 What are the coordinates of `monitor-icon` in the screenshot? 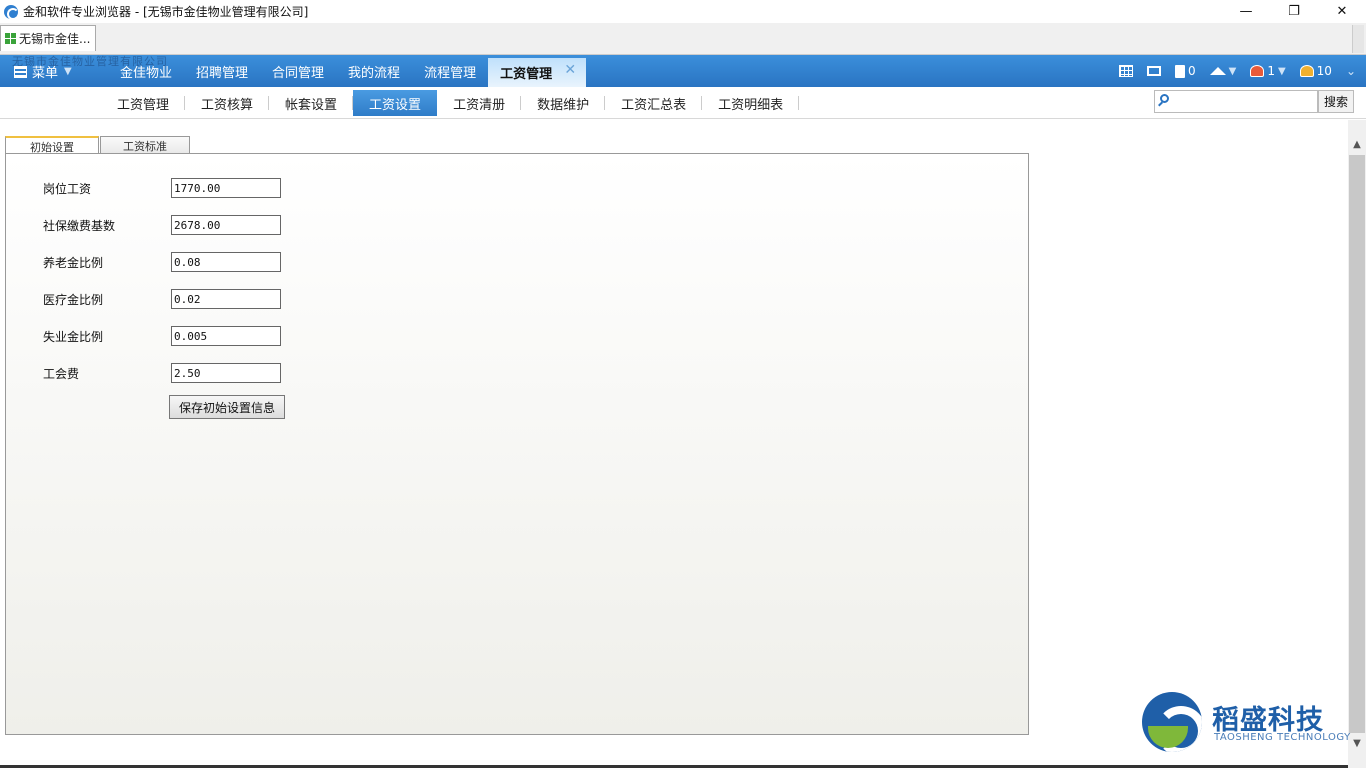 It's located at (1153, 71).